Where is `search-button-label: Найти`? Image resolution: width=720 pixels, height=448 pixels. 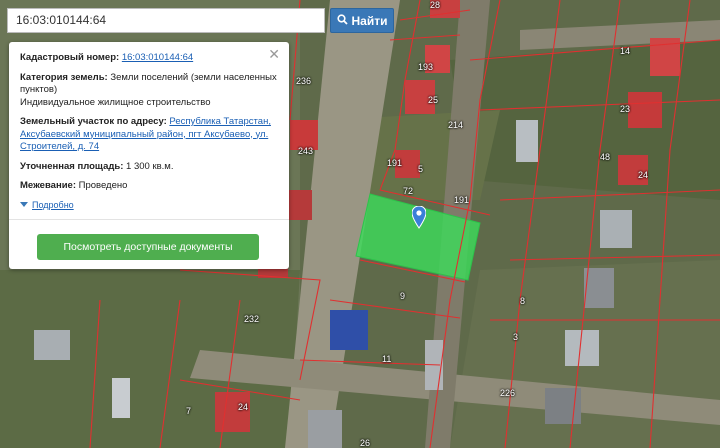 search-button-label: Найти is located at coordinates (369, 20).